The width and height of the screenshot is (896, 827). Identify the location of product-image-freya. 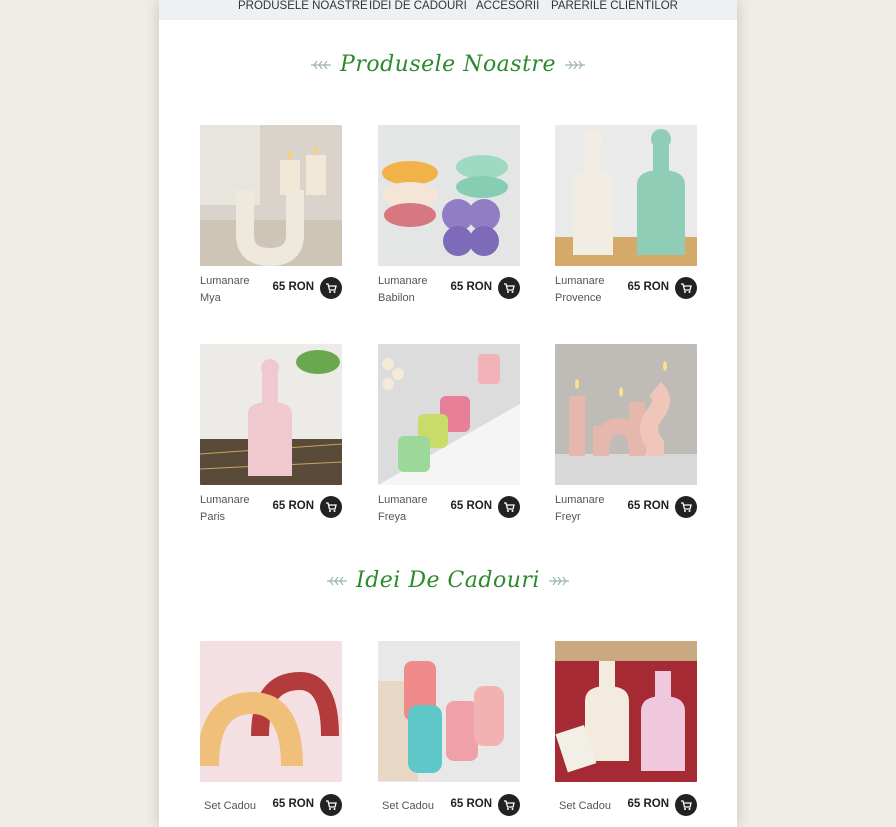
(449, 414).